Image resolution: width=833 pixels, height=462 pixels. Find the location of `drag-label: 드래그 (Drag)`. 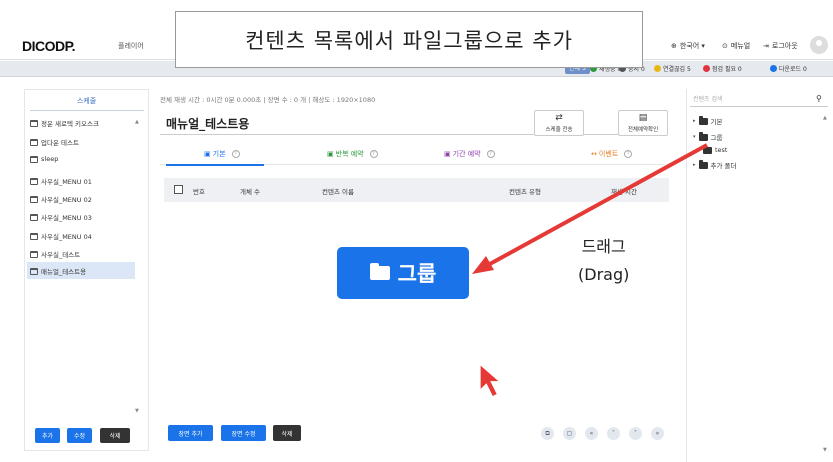

drag-label: 드래그 (Drag) is located at coordinates (604, 260).